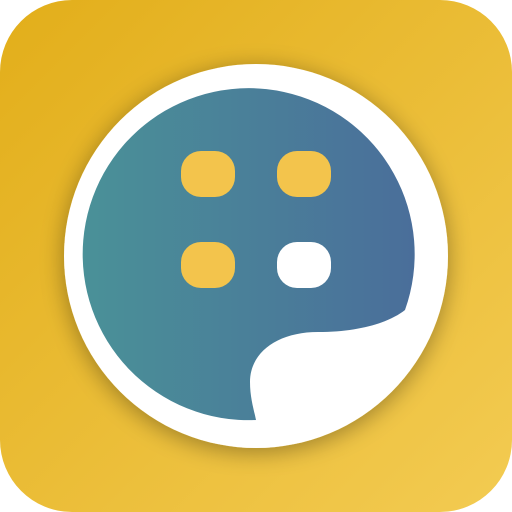 The width and height of the screenshot is (512, 512). Describe the element at coordinates (208, 174) in the screenshot. I see `dot-top-left` at that location.